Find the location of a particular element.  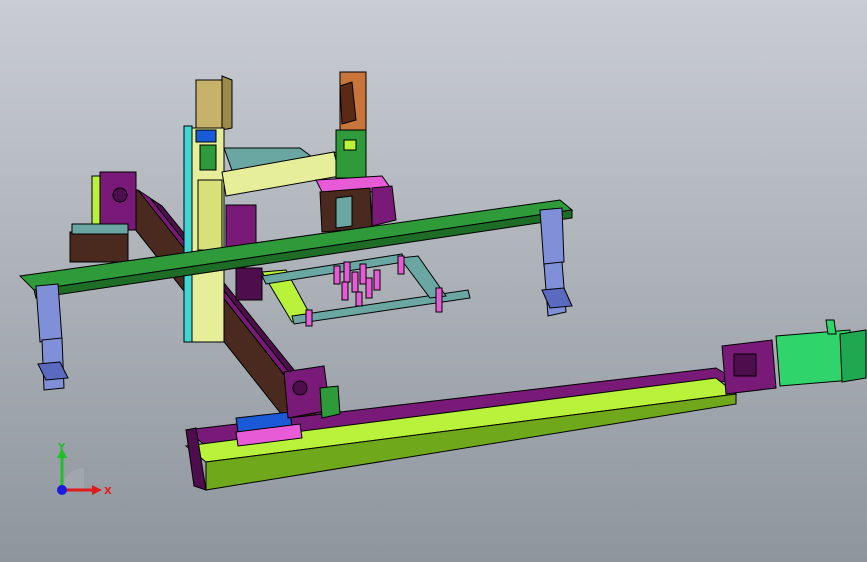

y-axis-label: Y is located at coordinates (61, 447).